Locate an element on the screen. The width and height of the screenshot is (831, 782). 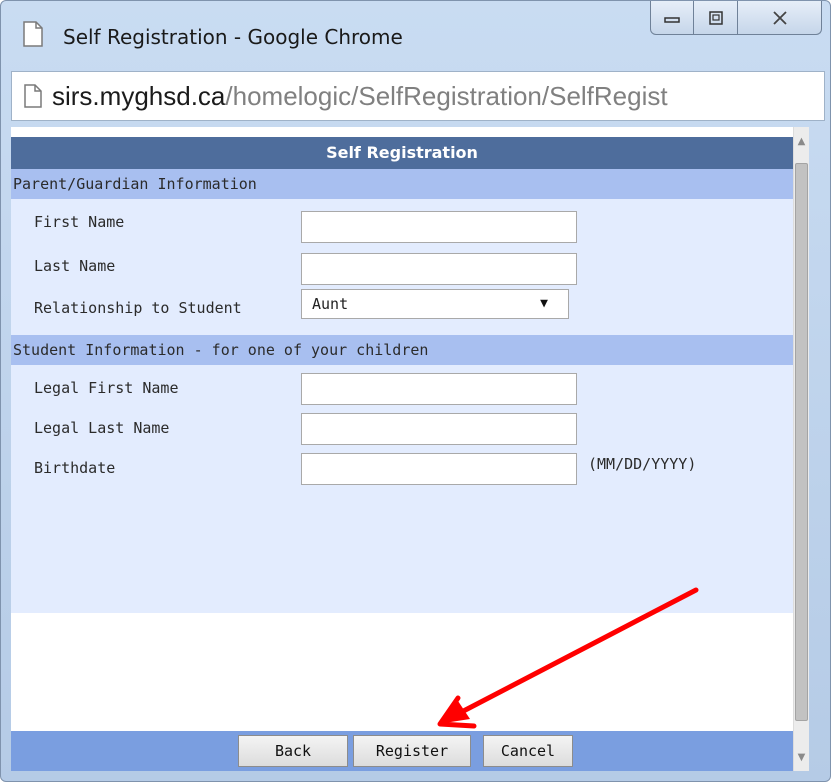
birthdate-field is located at coordinates (439, 469).